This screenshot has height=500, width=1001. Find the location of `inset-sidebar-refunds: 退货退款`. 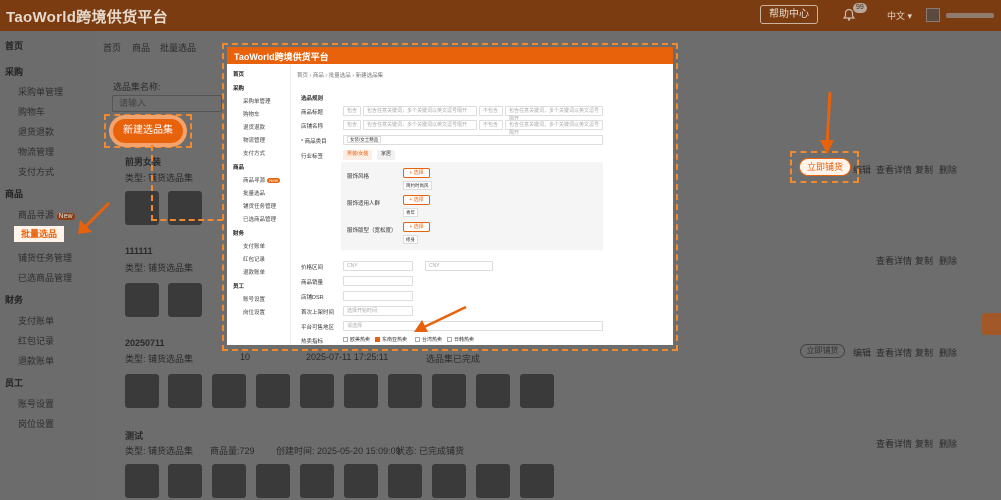

inset-sidebar-refunds: 退货退款 is located at coordinates (254, 127).